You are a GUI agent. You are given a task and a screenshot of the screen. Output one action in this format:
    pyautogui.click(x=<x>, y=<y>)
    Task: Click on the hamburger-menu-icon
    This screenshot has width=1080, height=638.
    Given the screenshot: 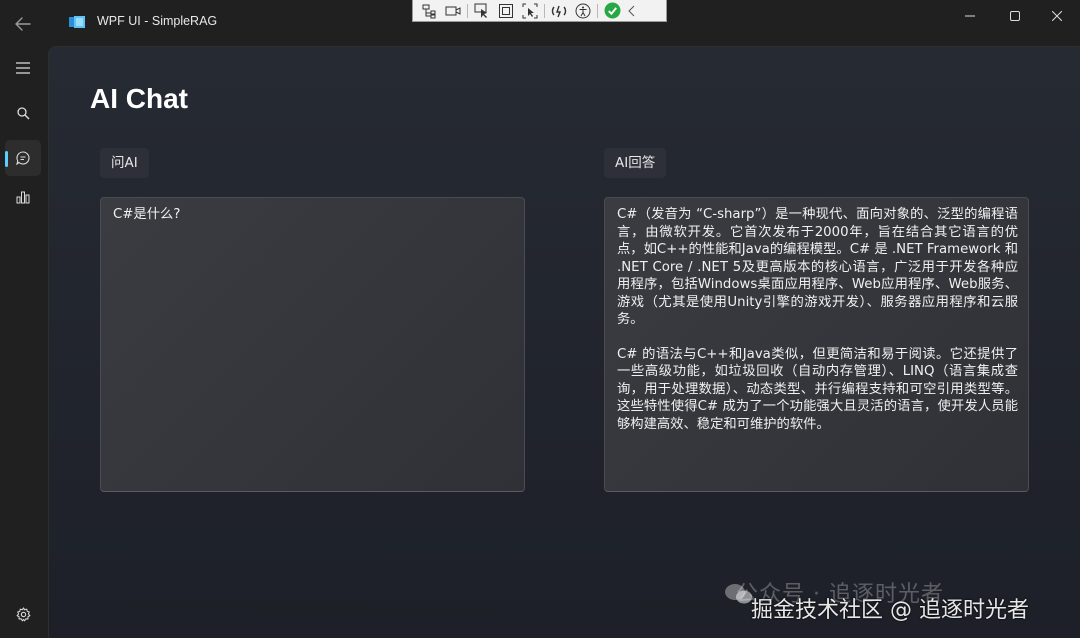 What is the action you would take?
    pyautogui.click(x=23, y=68)
    